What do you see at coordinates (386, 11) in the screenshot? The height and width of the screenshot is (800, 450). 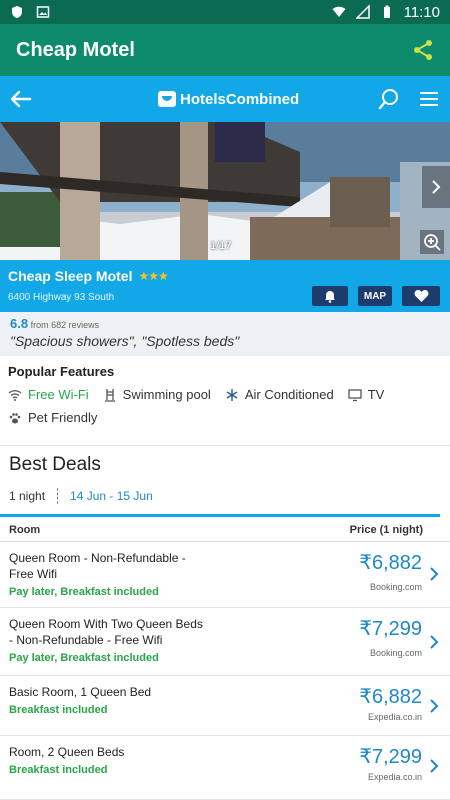 I see `battery-icon` at bounding box center [386, 11].